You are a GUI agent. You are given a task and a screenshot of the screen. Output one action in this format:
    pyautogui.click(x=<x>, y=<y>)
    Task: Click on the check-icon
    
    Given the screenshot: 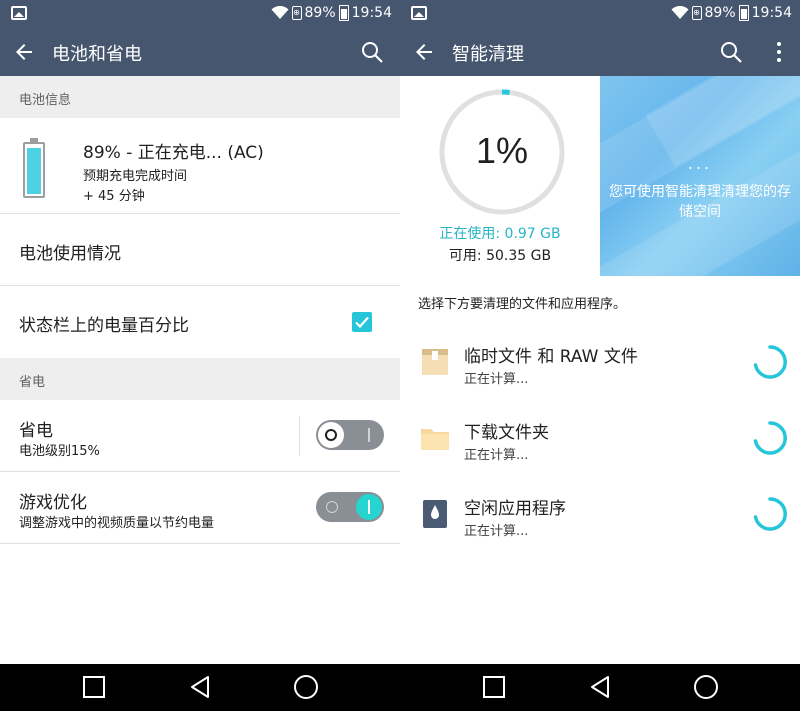 What is the action you would take?
    pyautogui.click(x=362, y=322)
    